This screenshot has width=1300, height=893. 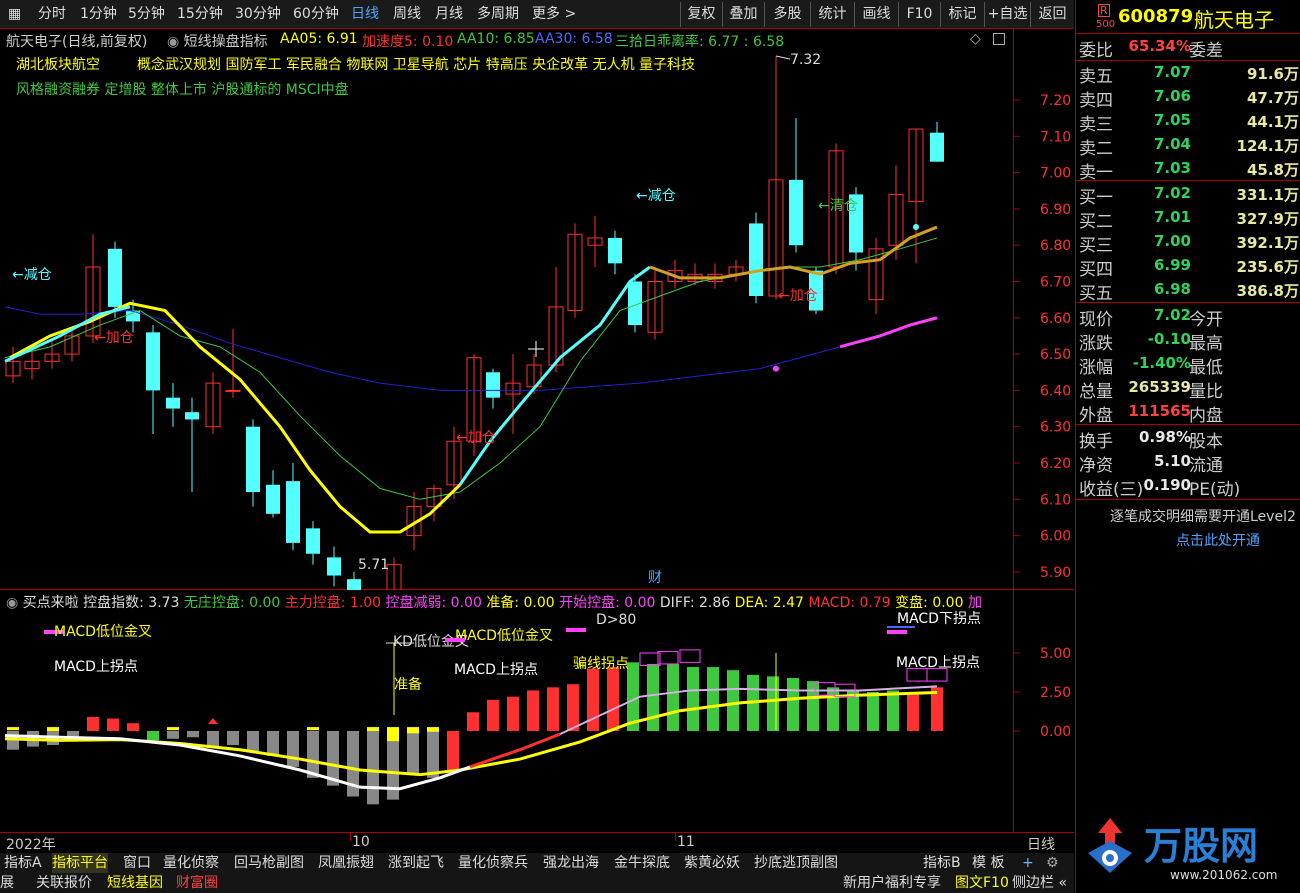 What do you see at coordinates (197, 883) in the screenshot?
I see `wealth-circle-tab: 财富圈` at bounding box center [197, 883].